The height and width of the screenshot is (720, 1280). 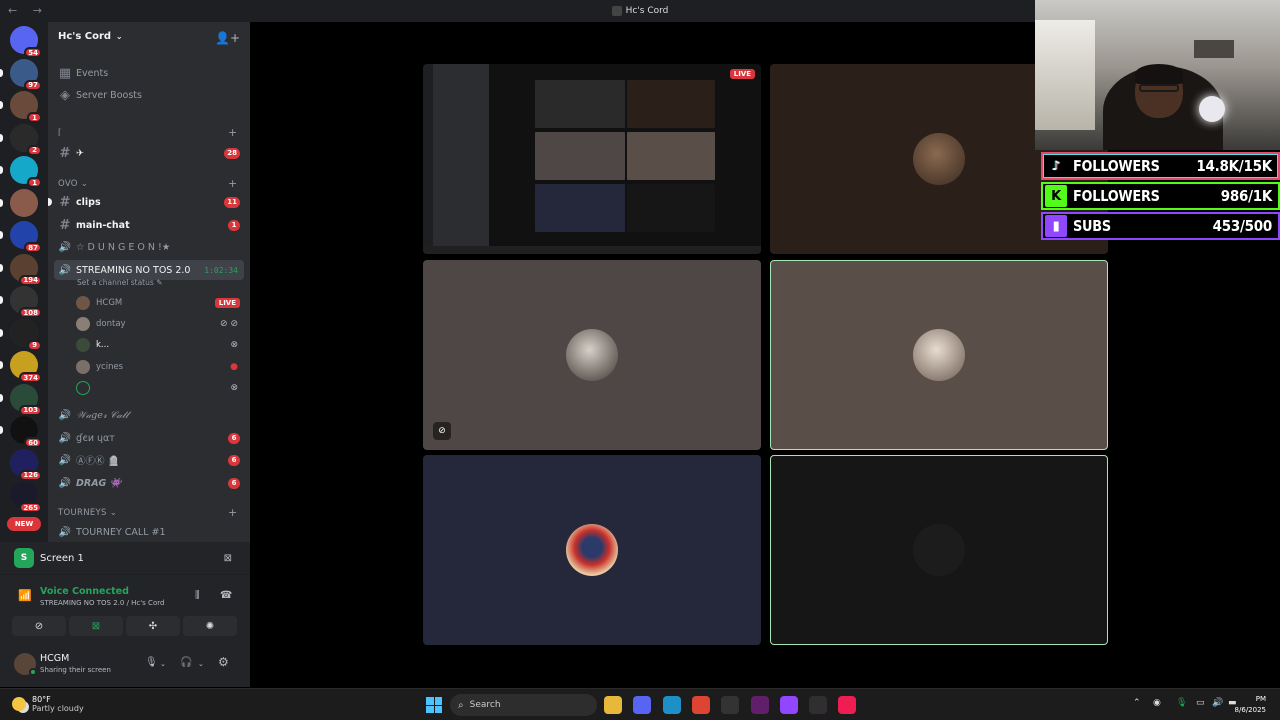 I want to click on channel-main-chat: # main-chat 1, so click(x=149, y=225).